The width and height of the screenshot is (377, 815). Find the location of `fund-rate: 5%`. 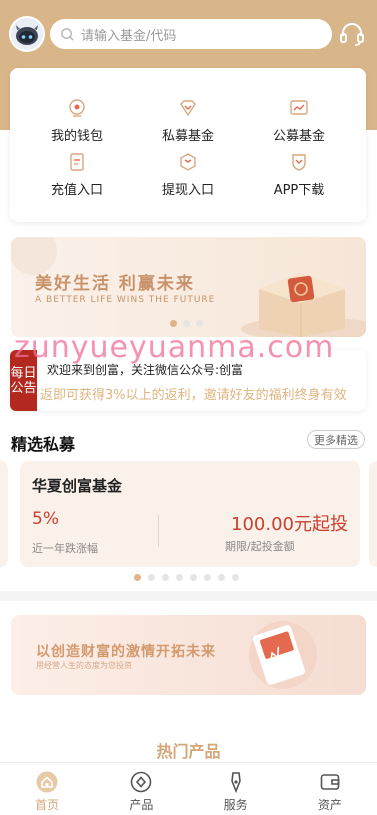

fund-rate: 5% is located at coordinates (45, 519).